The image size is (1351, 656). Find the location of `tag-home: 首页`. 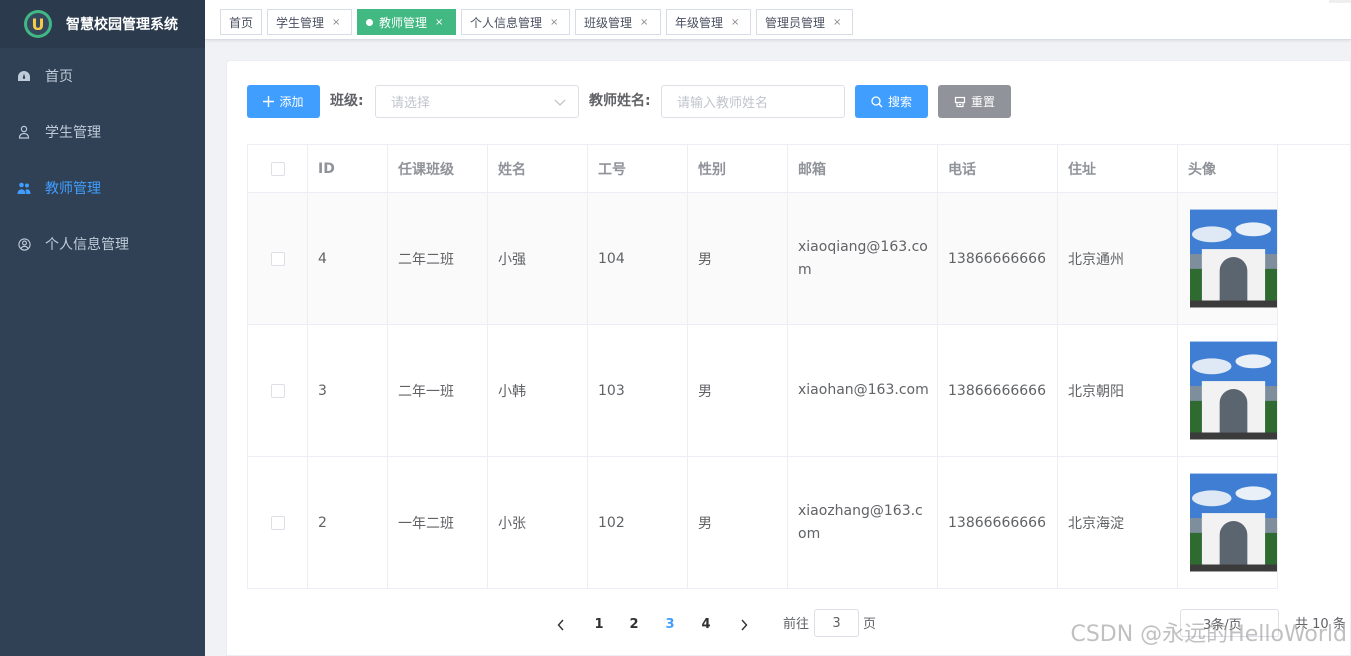

tag-home: 首页 is located at coordinates (241, 22).